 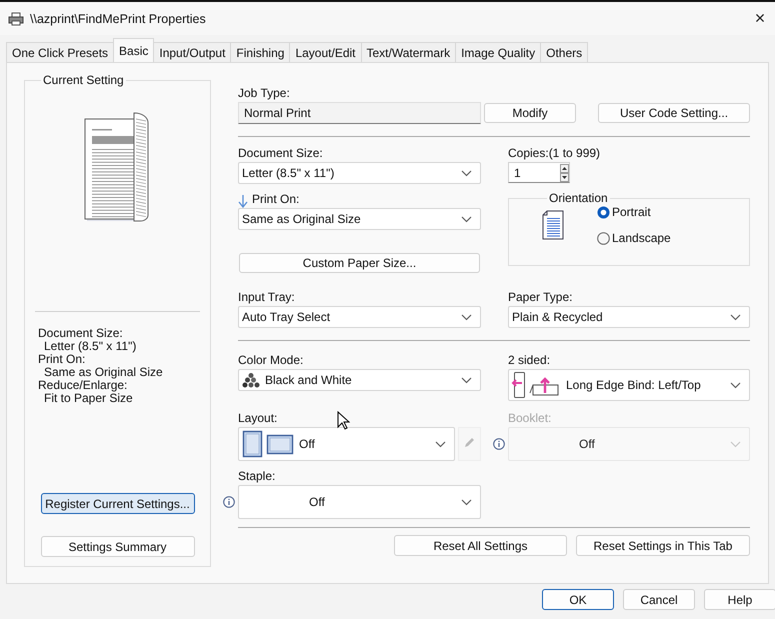 What do you see at coordinates (80, 333) in the screenshot?
I see `summary-label: Document Size:` at bounding box center [80, 333].